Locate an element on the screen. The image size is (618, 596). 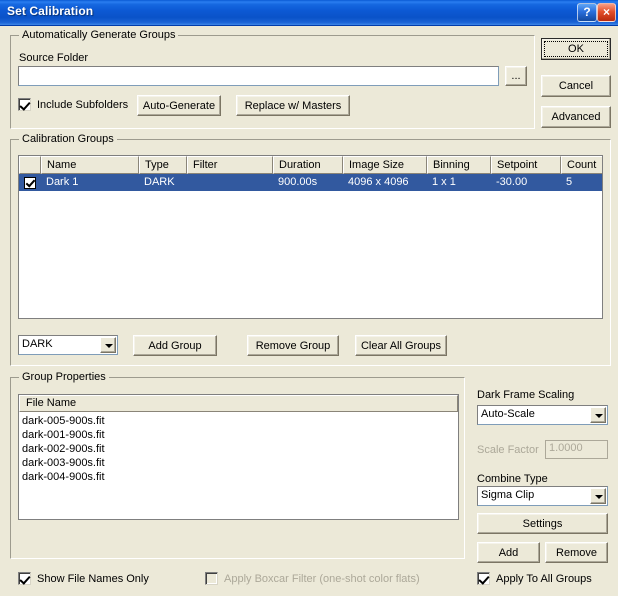
column-header-setpoint: Setpoint is located at coordinates (526, 165).